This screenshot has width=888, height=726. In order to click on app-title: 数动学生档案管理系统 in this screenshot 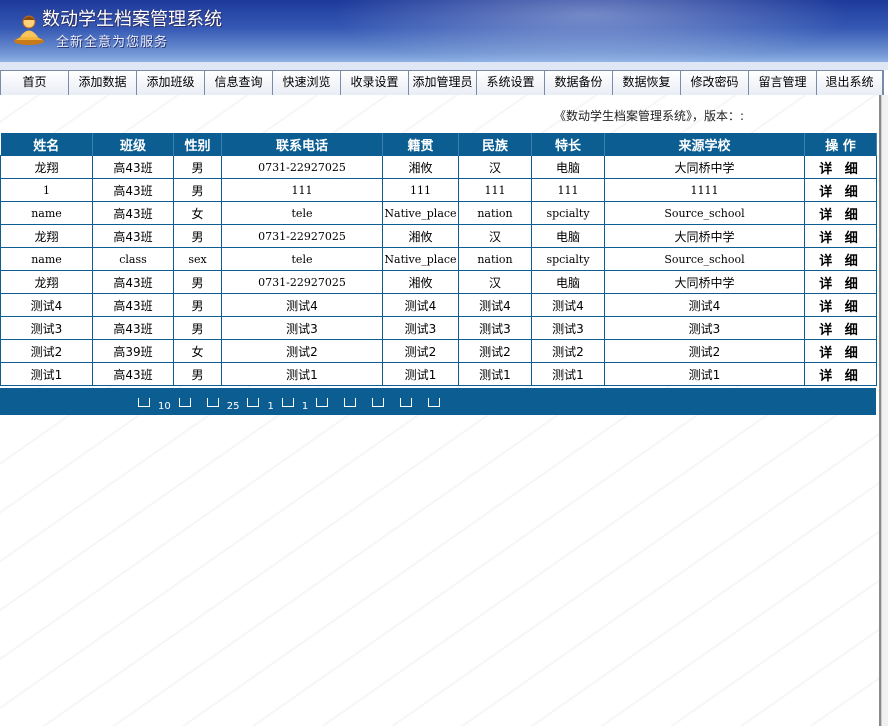, I will do `click(132, 19)`.